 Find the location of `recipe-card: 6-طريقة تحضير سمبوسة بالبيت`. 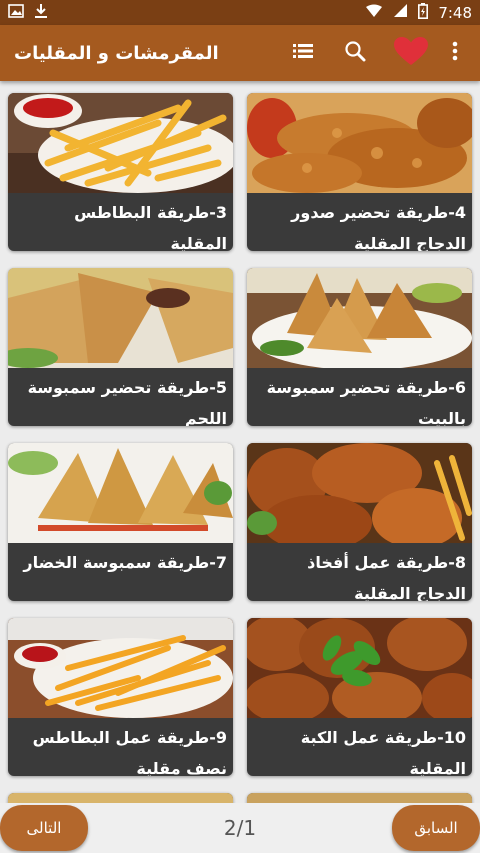

recipe-card: 6-طريقة تحضير سمبوسة بالبيت is located at coordinates (359, 347).